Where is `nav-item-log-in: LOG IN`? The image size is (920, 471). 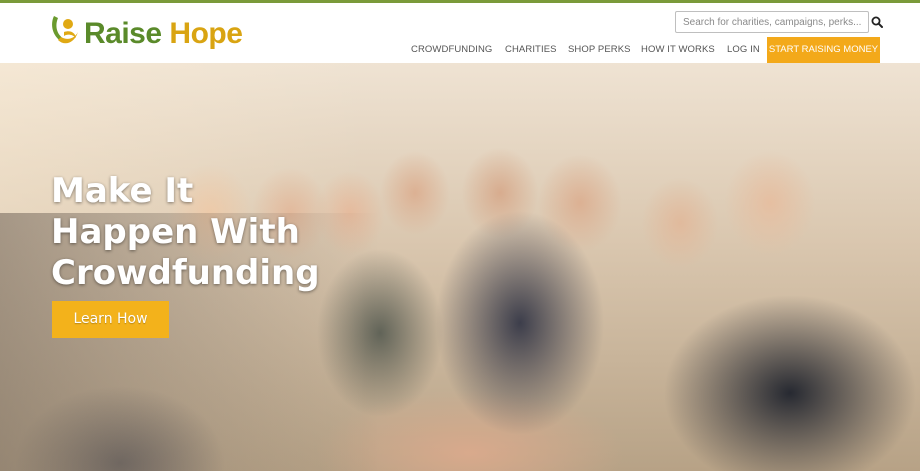 nav-item-log-in: LOG IN is located at coordinates (743, 50).